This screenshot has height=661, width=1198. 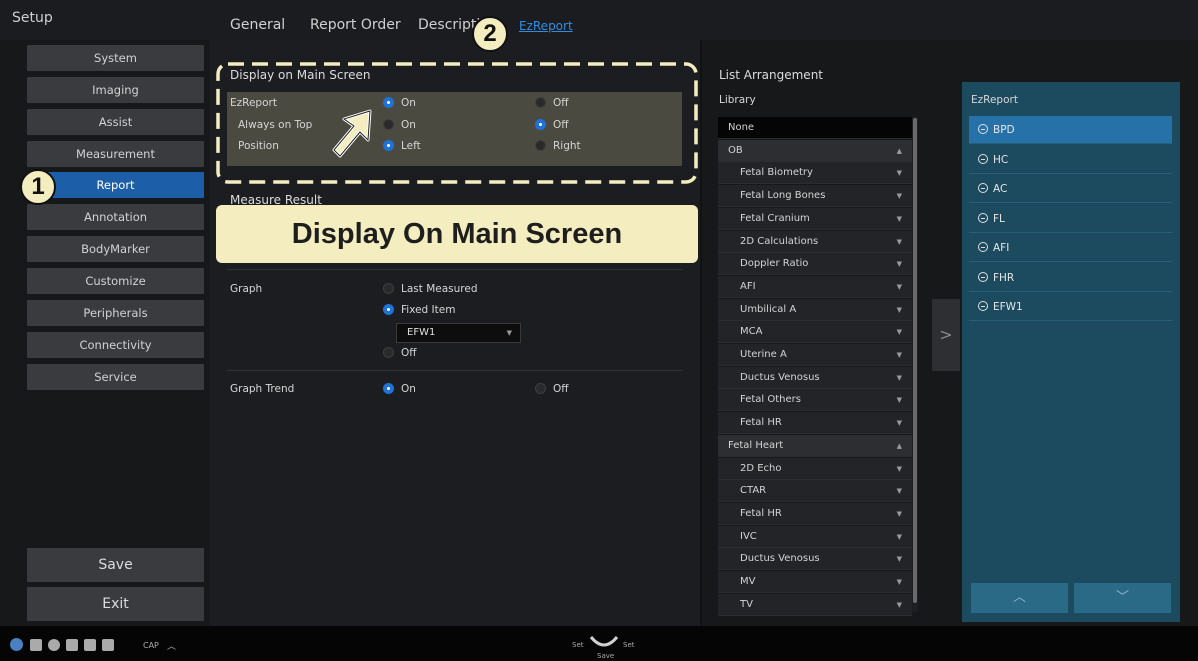 I want to click on graph-fixed-item-radio, so click(x=388, y=309).